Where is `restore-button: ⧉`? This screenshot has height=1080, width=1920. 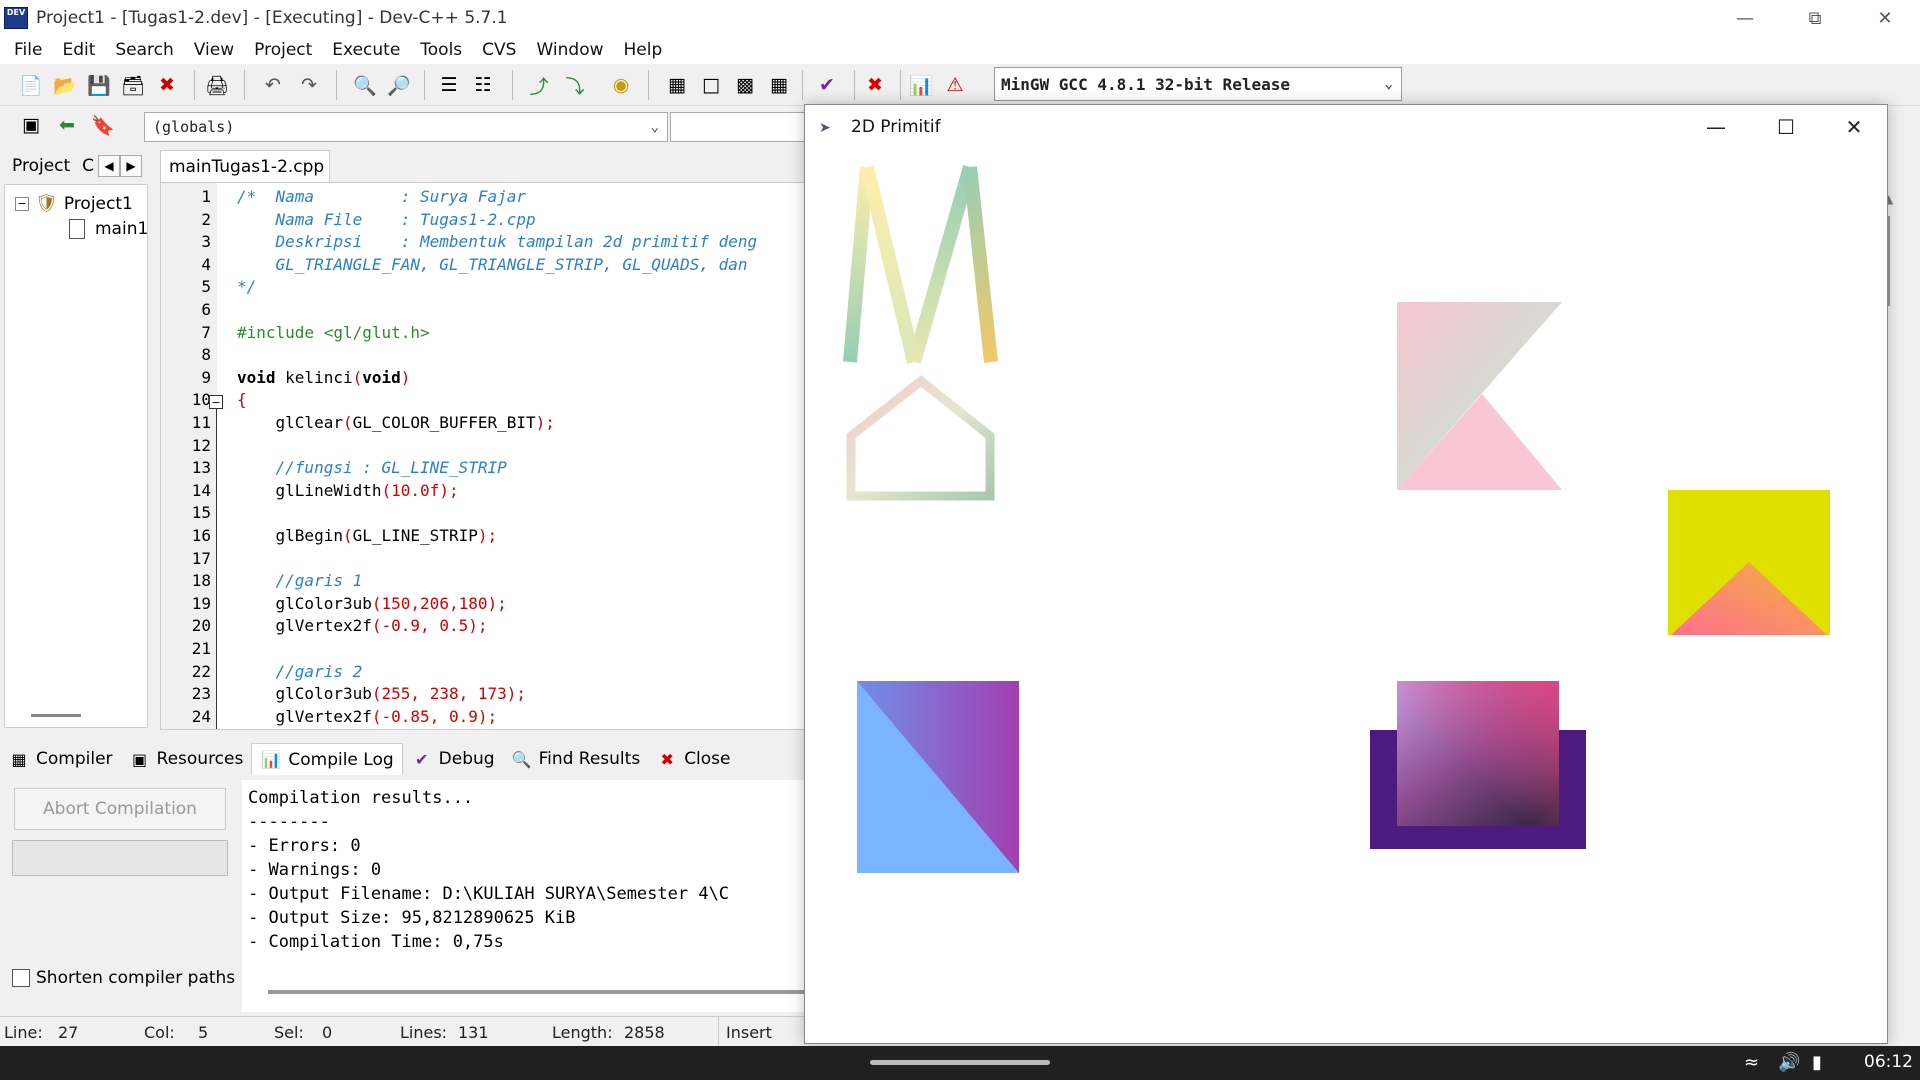
restore-button: ⧉ is located at coordinates (1815, 18).